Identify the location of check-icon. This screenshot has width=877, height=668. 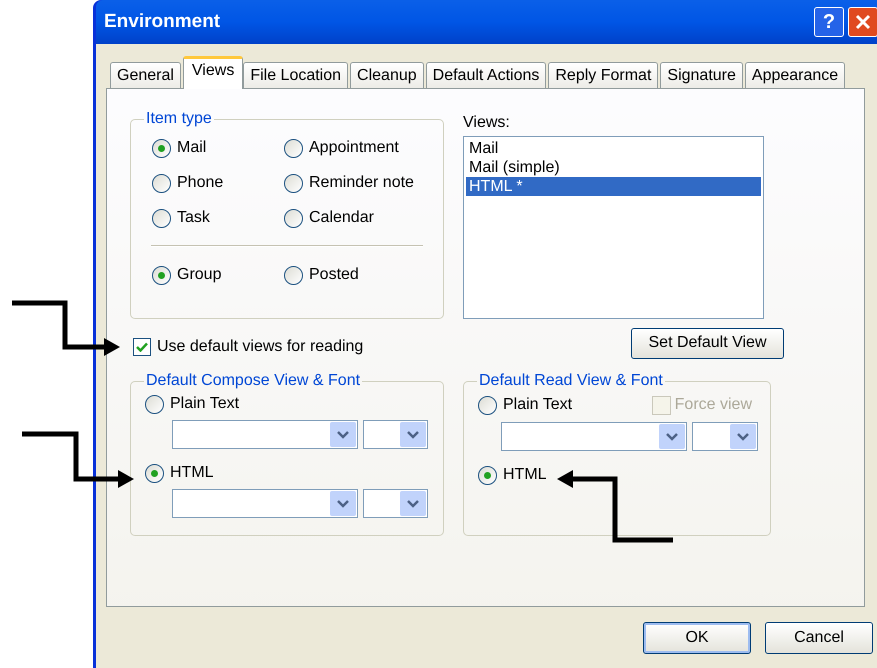
(142, 347).